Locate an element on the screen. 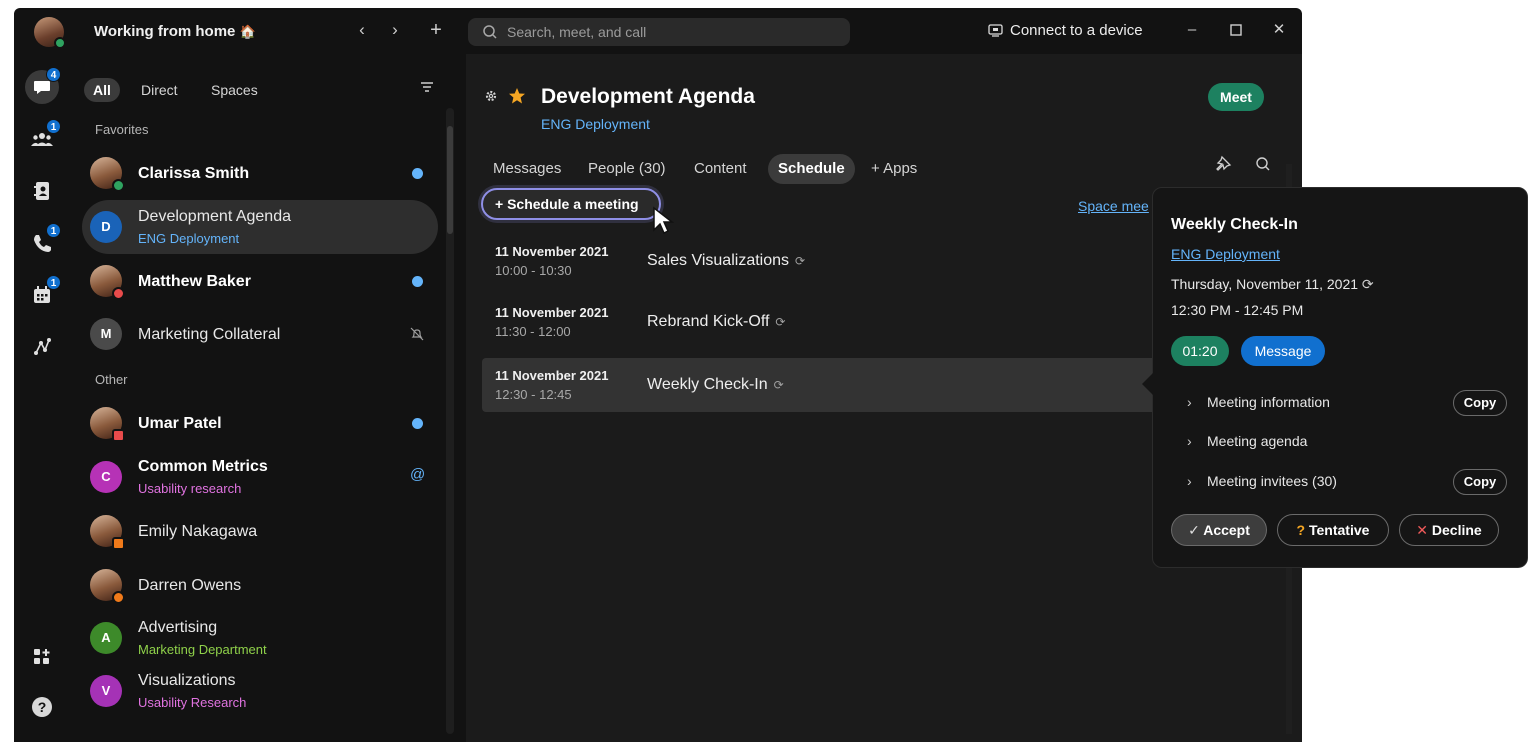 The image size is (1528, 742). meeting-timer: 01:20 is located at coordinates (1200, 351).